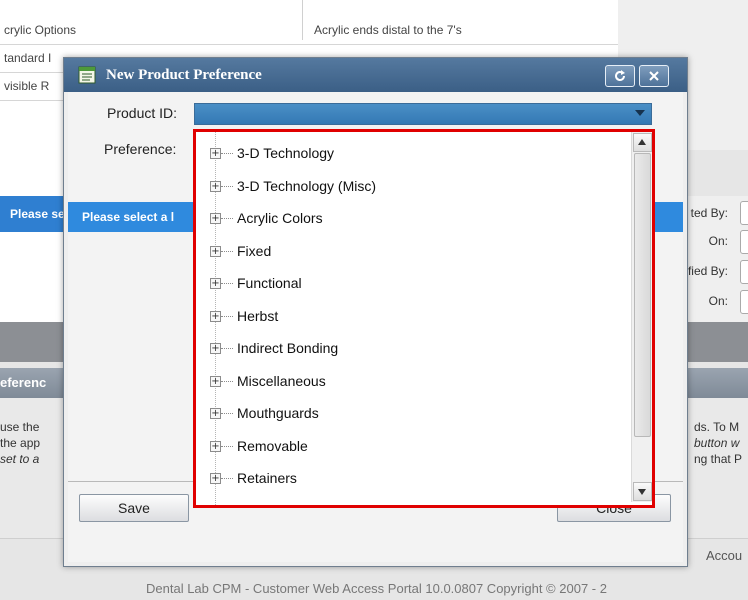 This screenshot has width=748, height=600. I want to click on info-text: ds. To M, so click(717, 427).